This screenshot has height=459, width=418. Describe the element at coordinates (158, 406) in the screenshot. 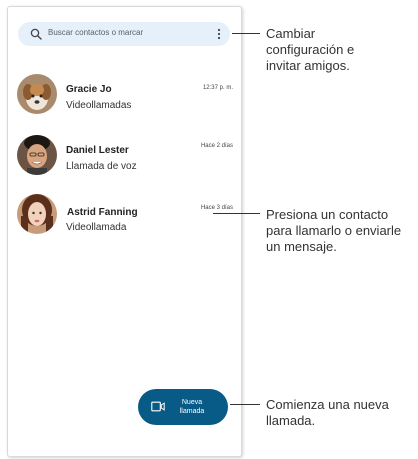

I see `video-camera-icon` at that location.